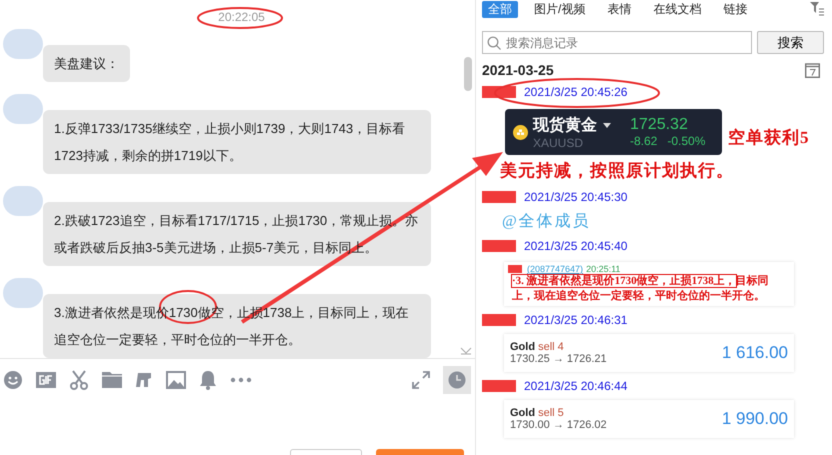 This screenshot has height=455, width=832. I want to click on message-time: 2021/3/25 20:45:26, so click(576, 92).